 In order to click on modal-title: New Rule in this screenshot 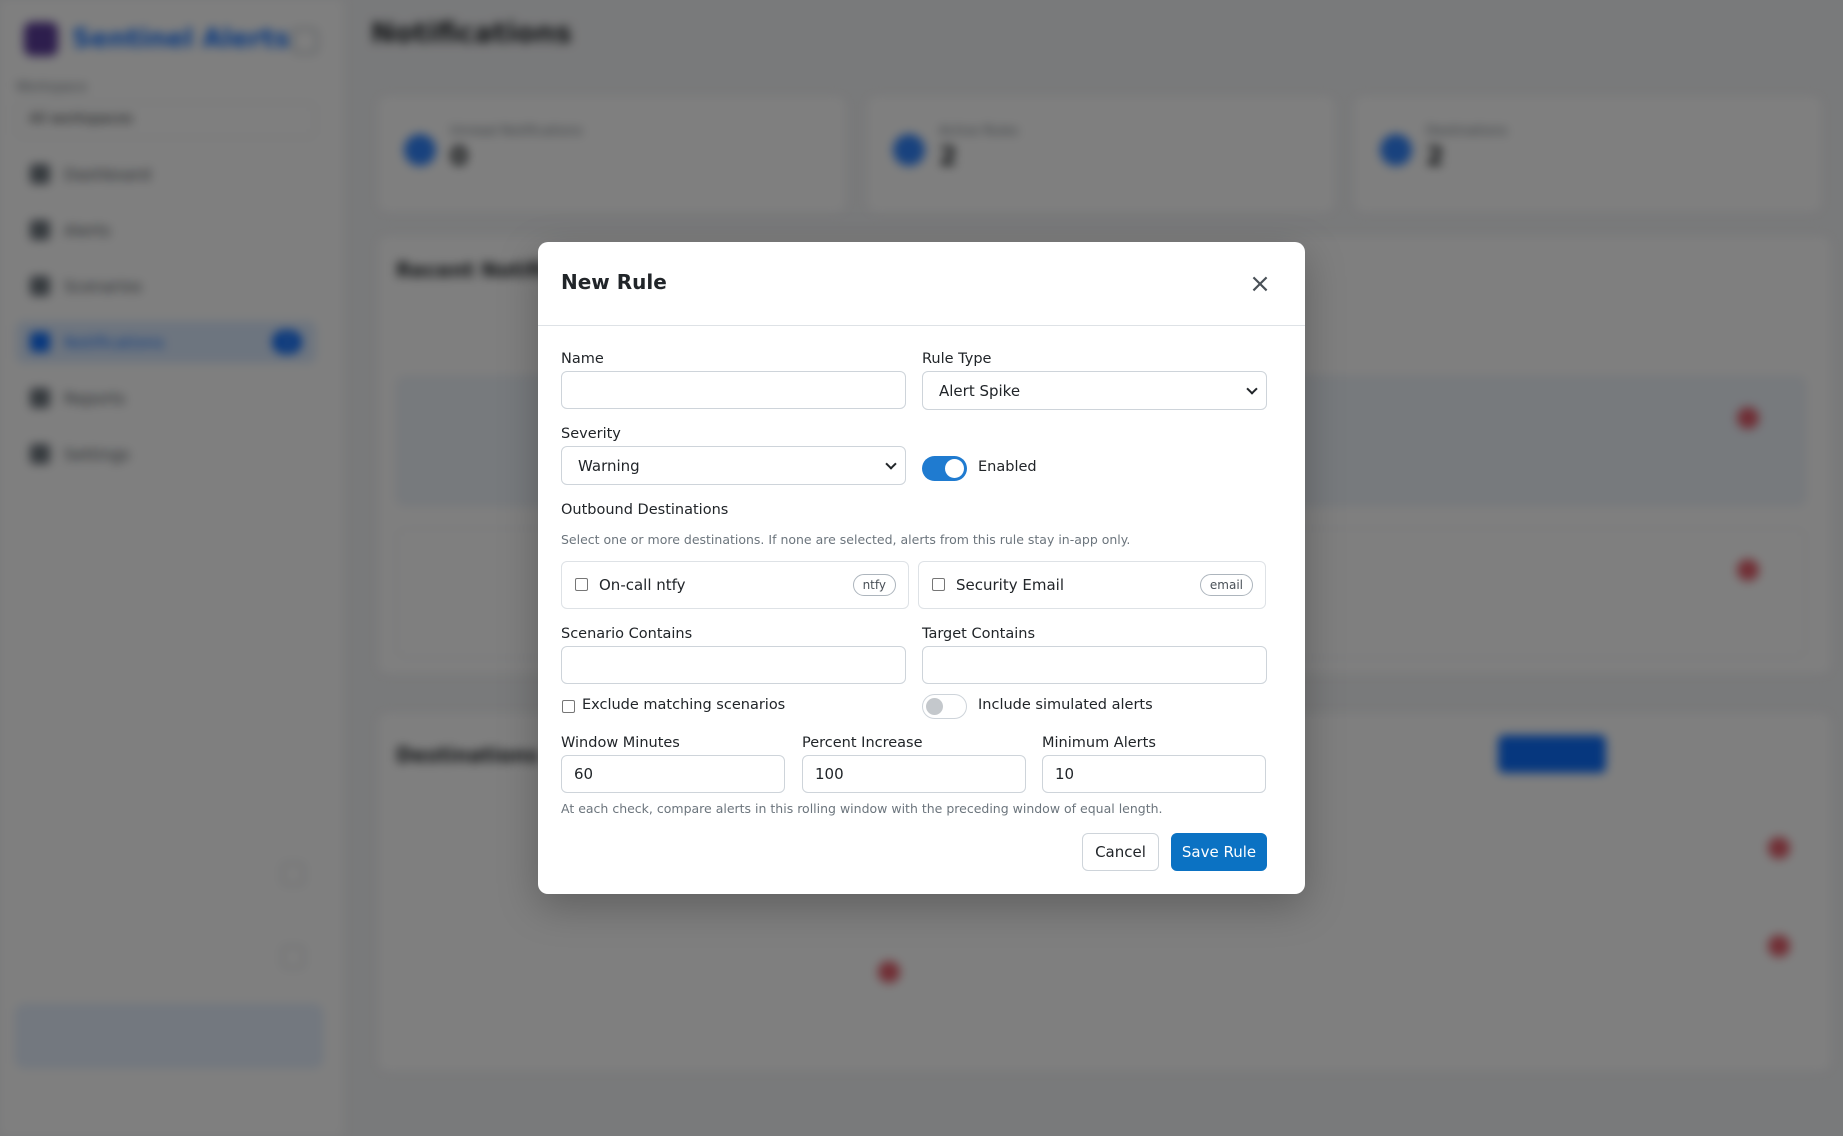, I will do `click(614, 282)`.